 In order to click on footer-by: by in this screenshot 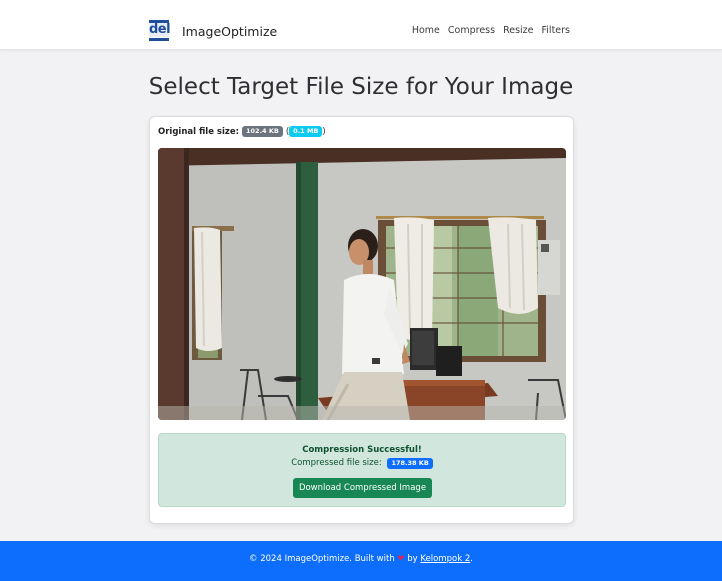, I will do `click(412, 559)`.